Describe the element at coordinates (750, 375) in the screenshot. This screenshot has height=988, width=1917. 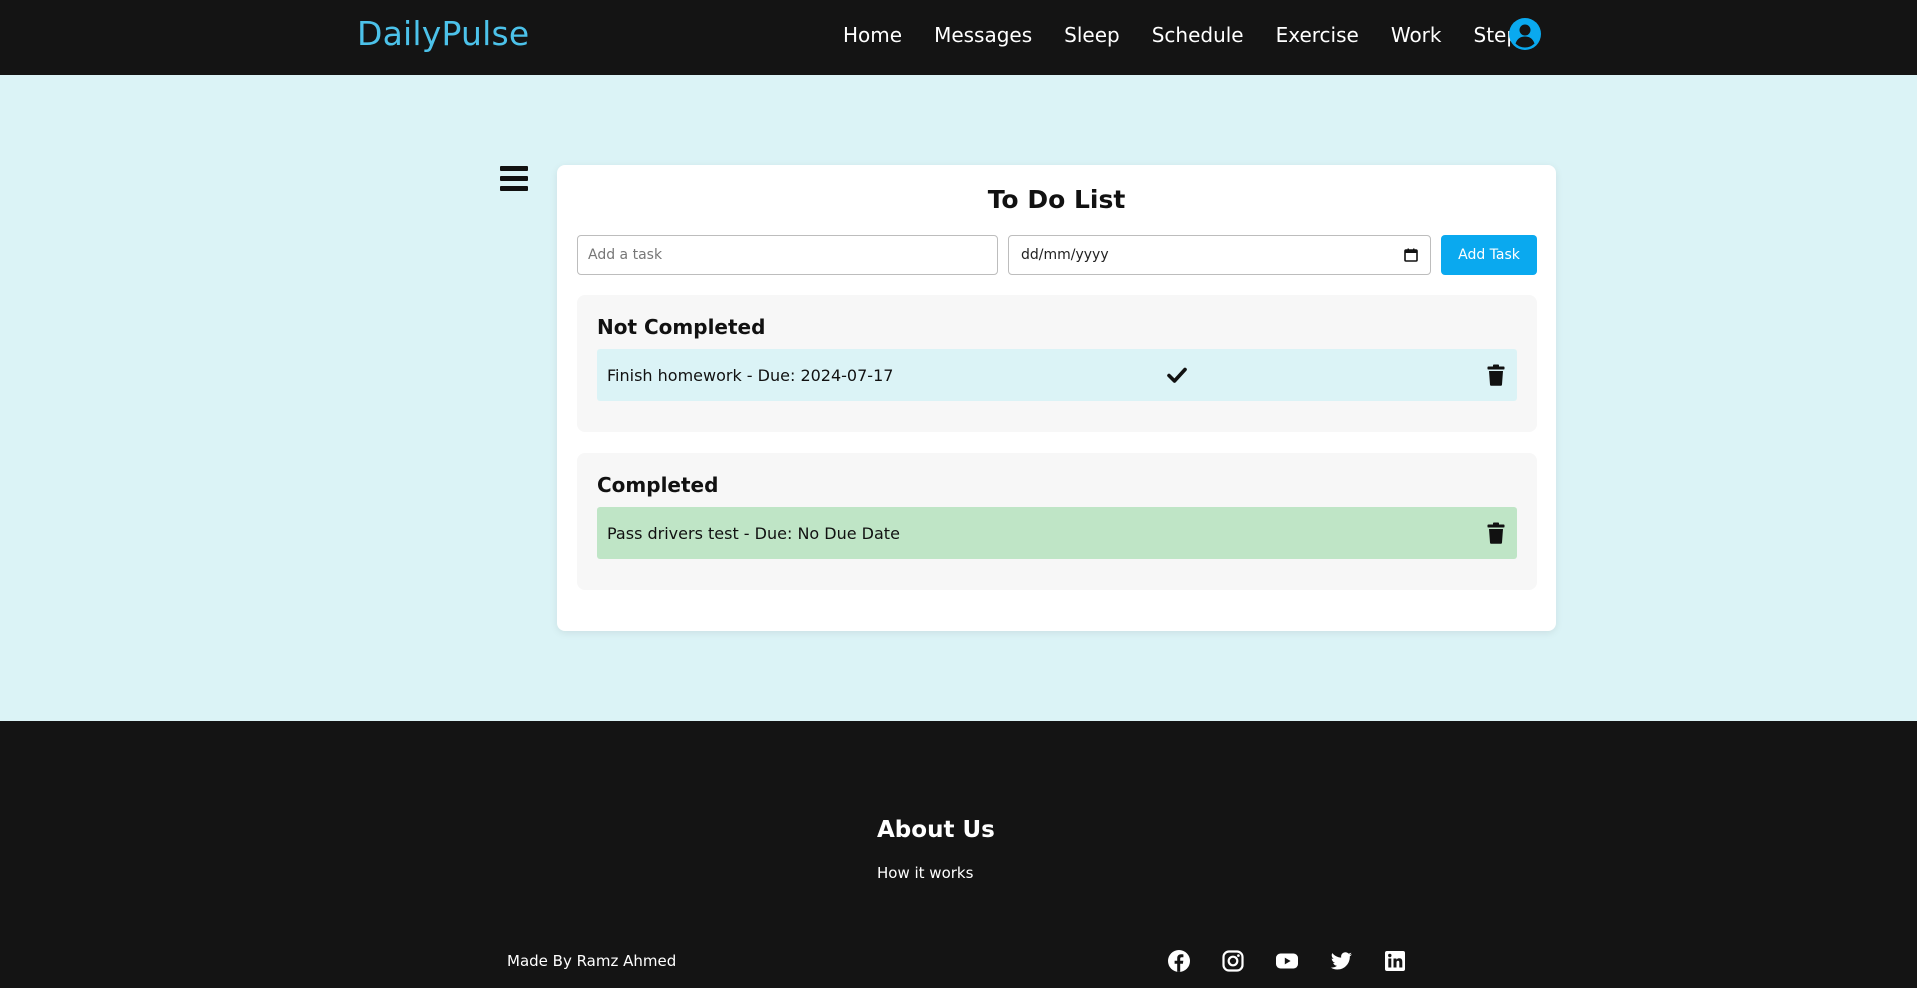
I see `task-text: Finish homework - Due: 2024-07-17` at that location.